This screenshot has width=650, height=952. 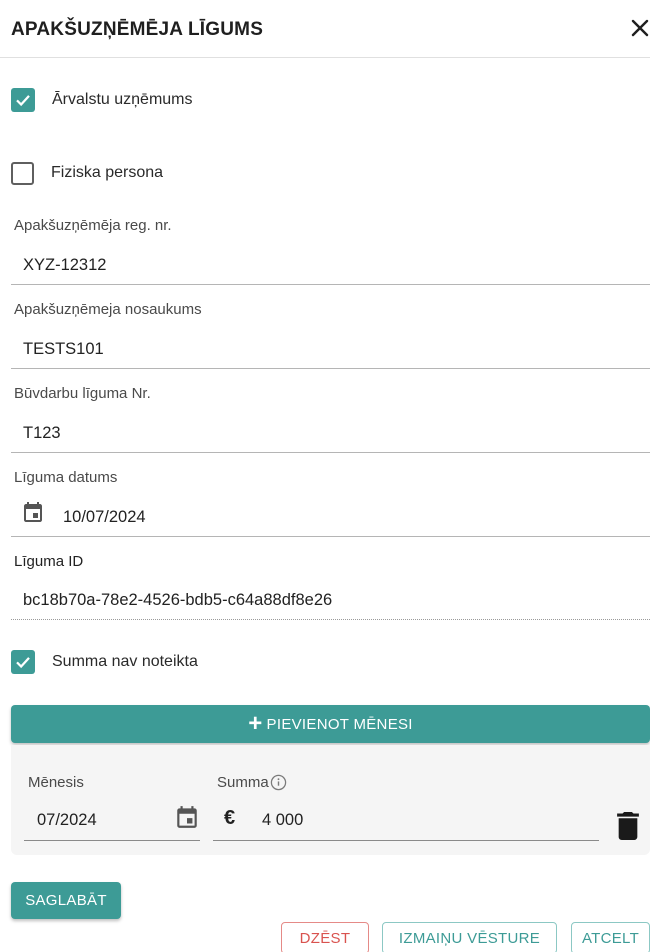 What do you see at coordinates (230, 818) in the screenshot?
I see `euro-icon: €` at bounding box center [230, 818].